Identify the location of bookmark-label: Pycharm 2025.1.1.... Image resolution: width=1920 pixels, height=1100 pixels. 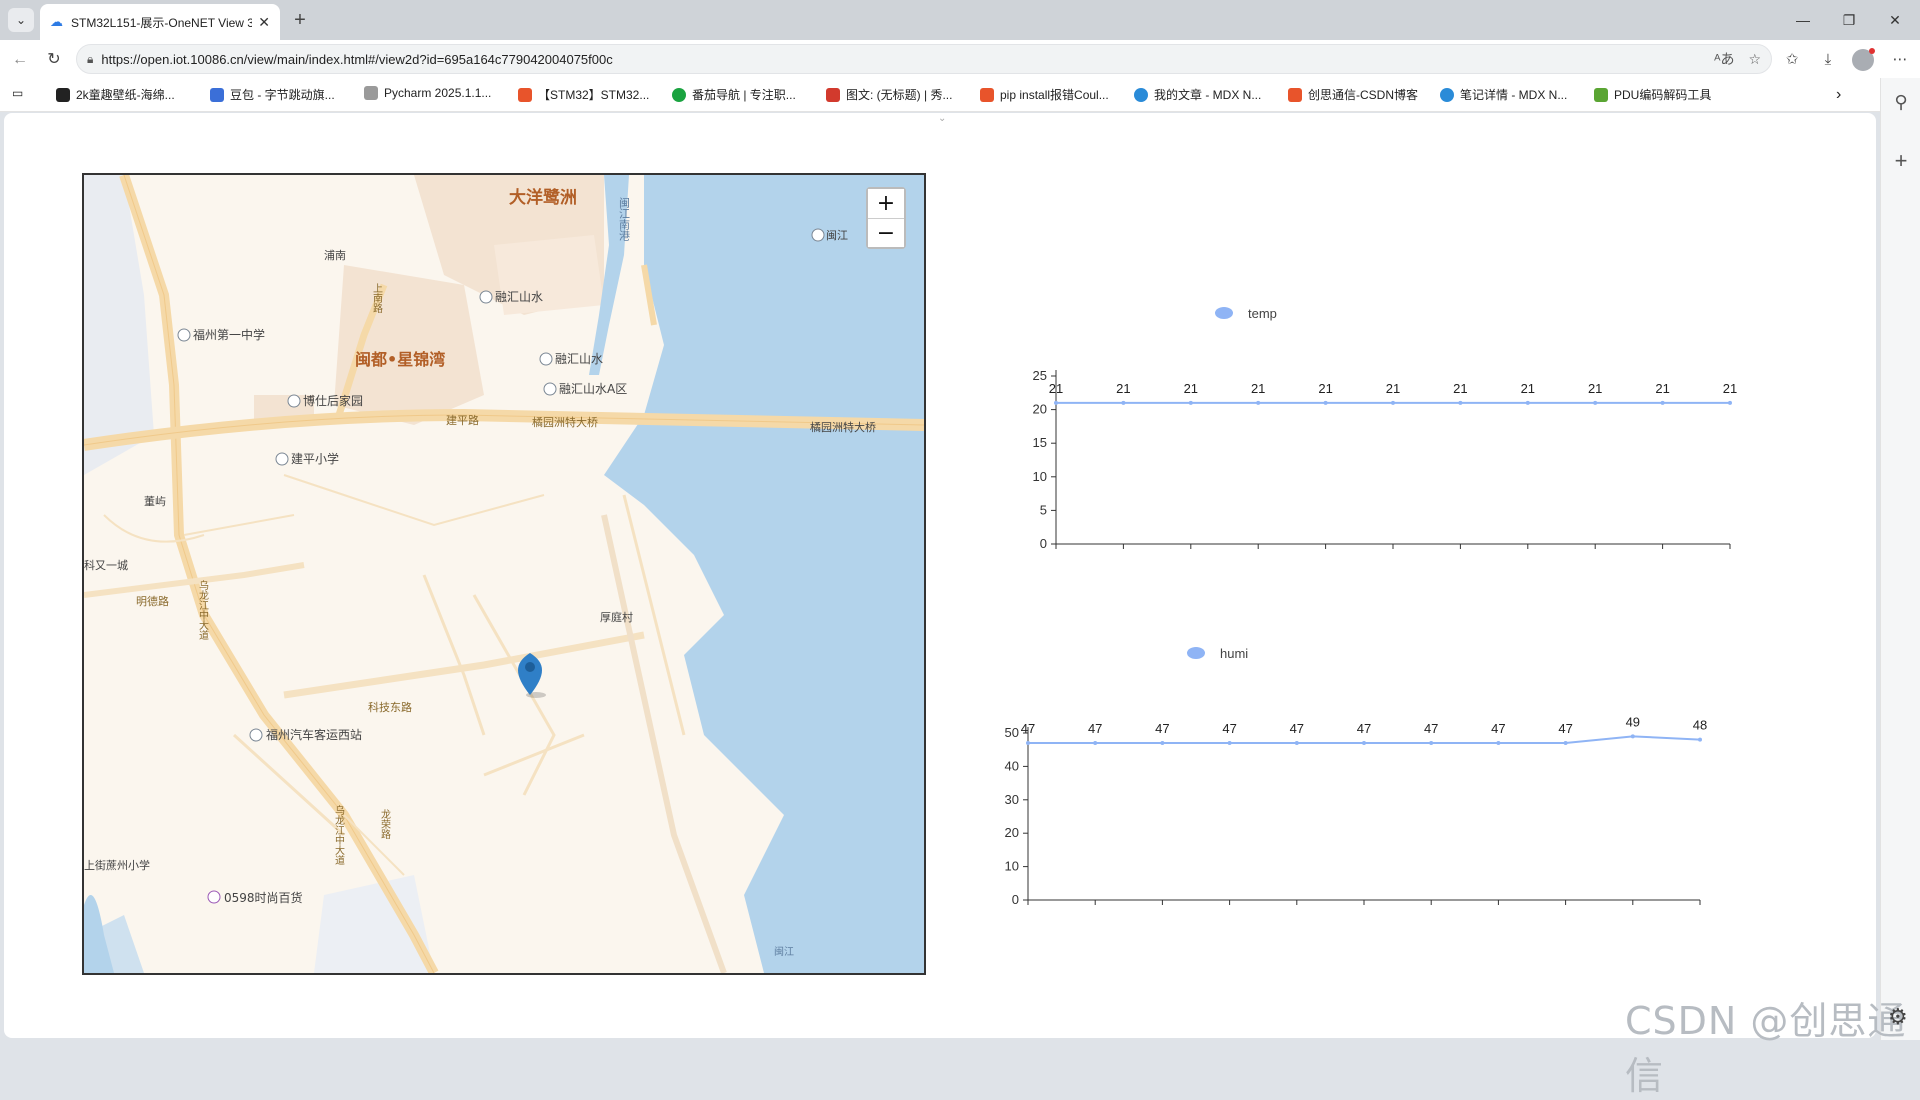
(438, 93).